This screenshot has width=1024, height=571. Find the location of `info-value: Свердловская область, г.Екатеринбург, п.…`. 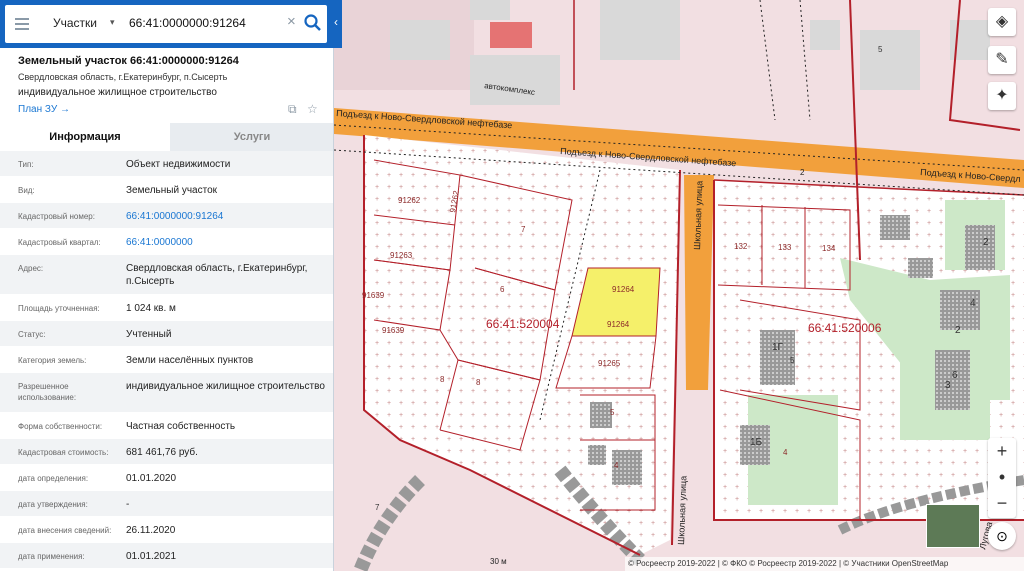

info-value: Свердловская область, г.Екатеринбург, п.… is located at coordinates (217, 275).